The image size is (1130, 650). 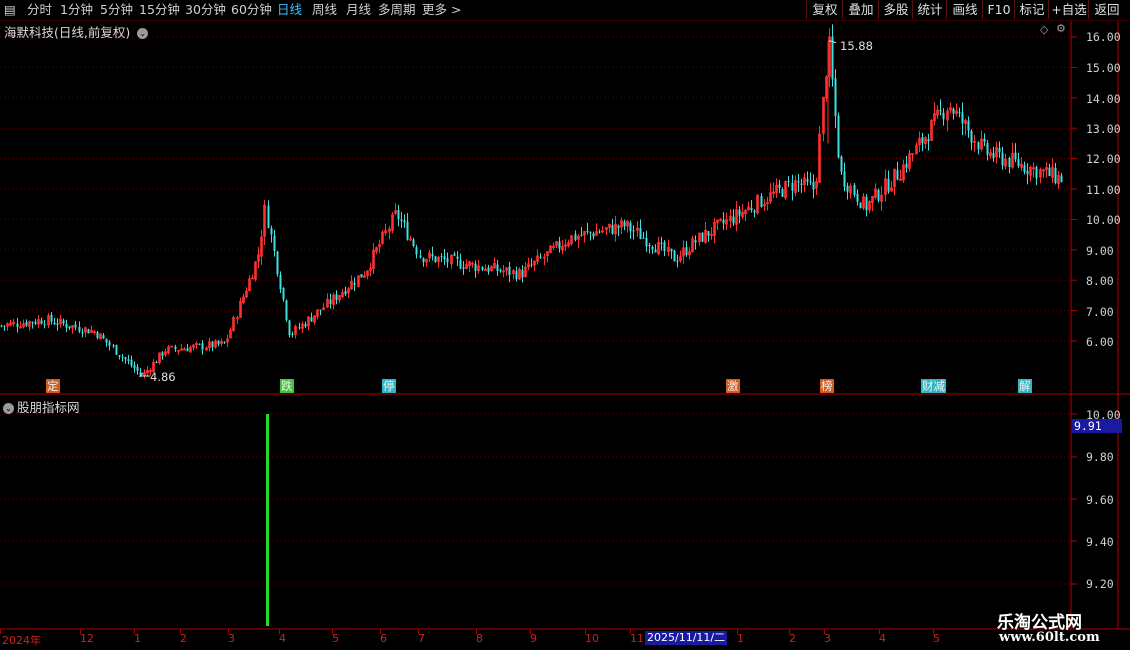 What do you see at coordinates (76, 10) in the screenshot?
I see `tab-1min: 1分钟` at bounding box center [76, 10].